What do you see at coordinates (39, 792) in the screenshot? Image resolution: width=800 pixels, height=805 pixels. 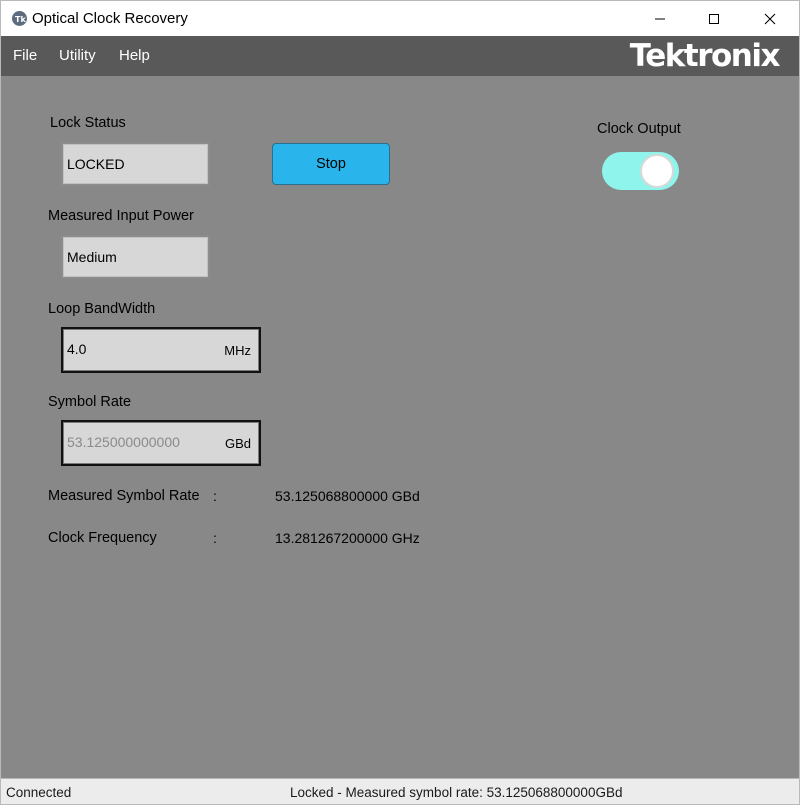 I see `connection-status: Connected` at bounding box center [39, 792].